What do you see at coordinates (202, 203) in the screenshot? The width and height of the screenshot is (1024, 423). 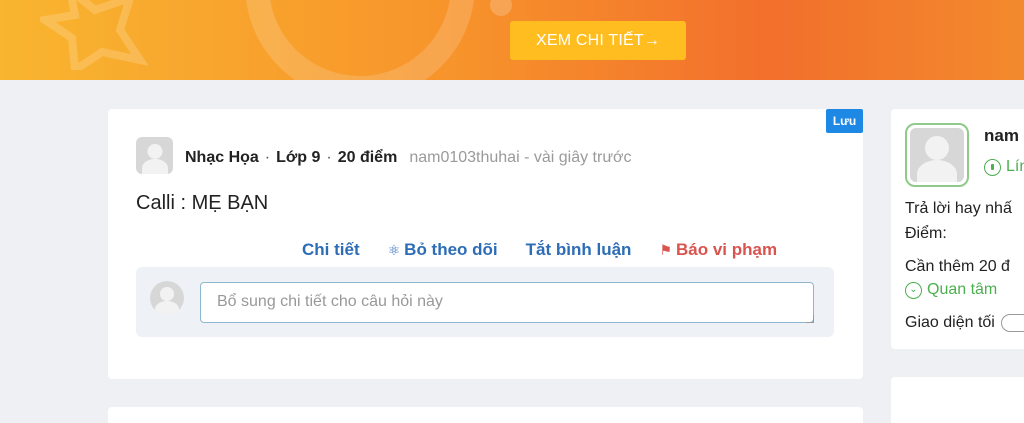 I see `question-text: Calli : MẸ BẠN` at bounding box center [202, 203].